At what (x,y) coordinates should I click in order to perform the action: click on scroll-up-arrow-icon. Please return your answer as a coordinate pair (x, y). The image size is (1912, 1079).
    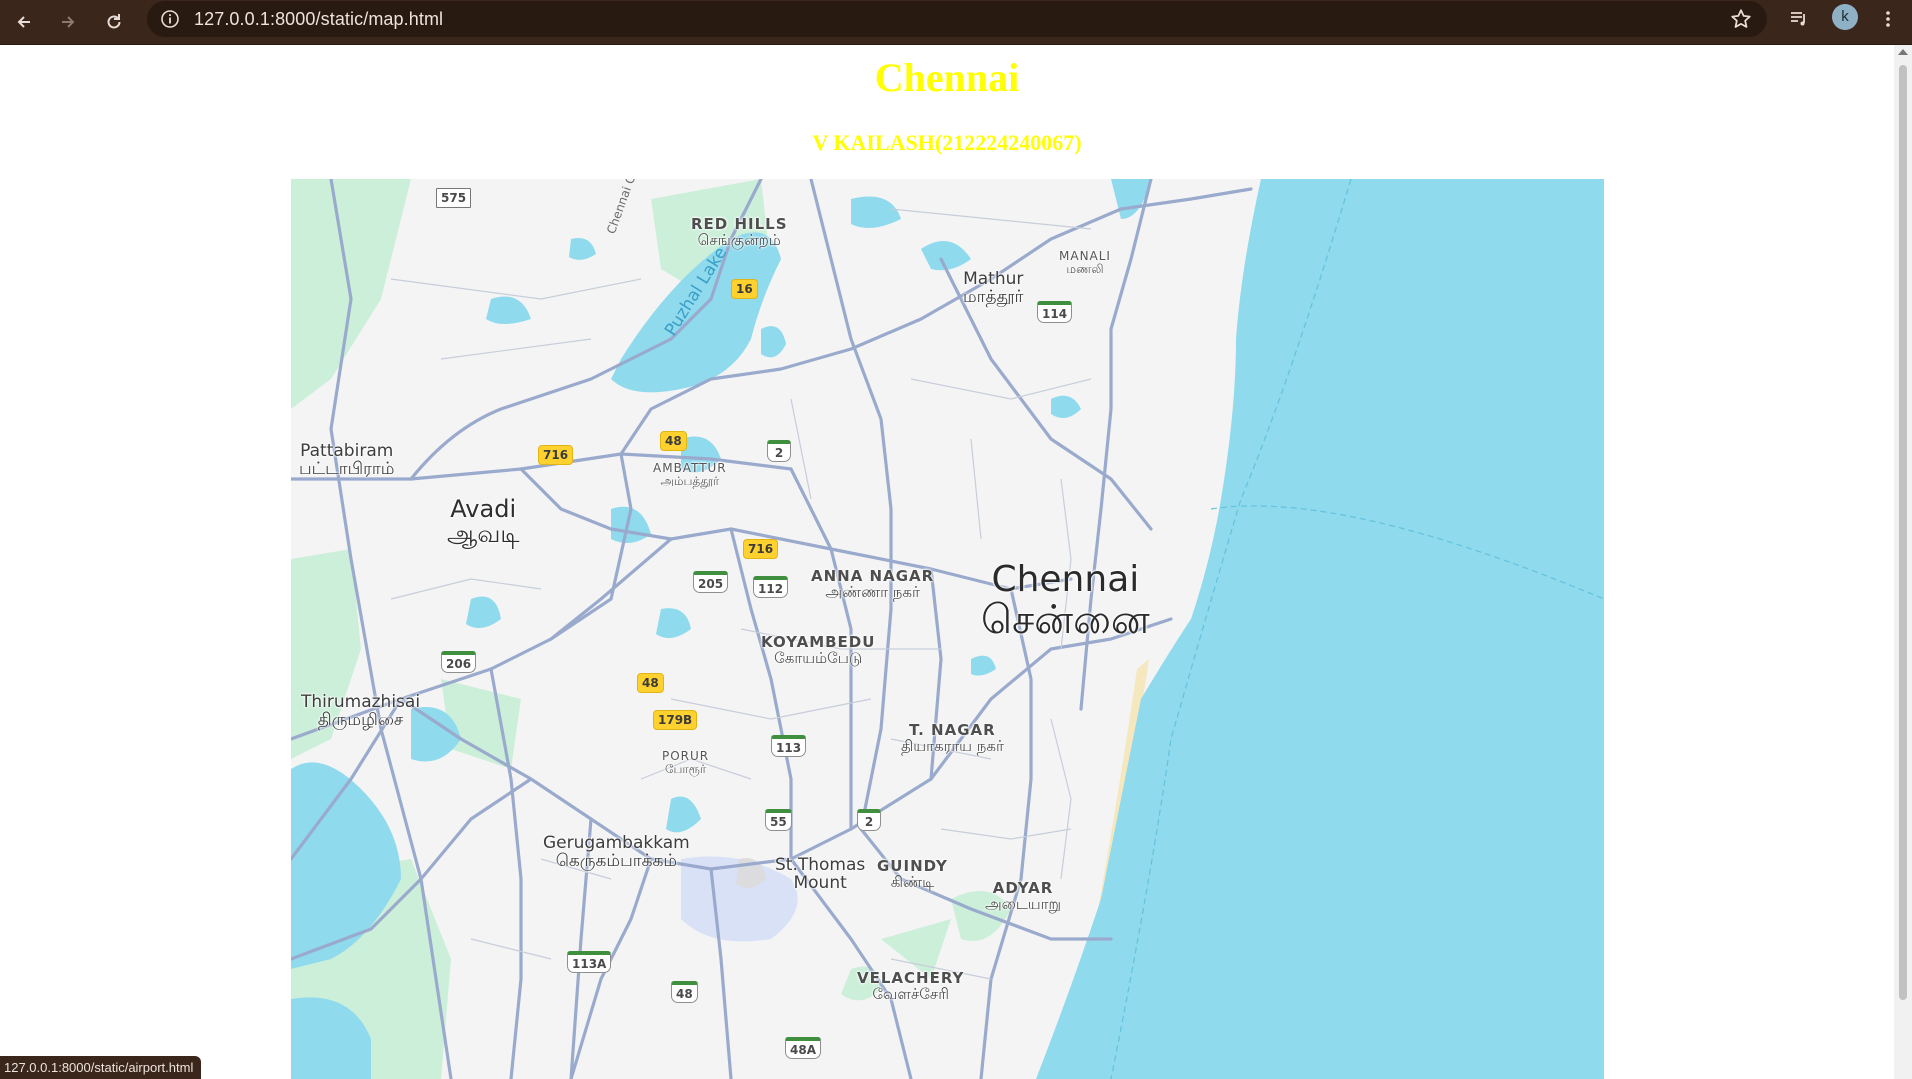
    Looking at the image, I should click on (1903, 52).